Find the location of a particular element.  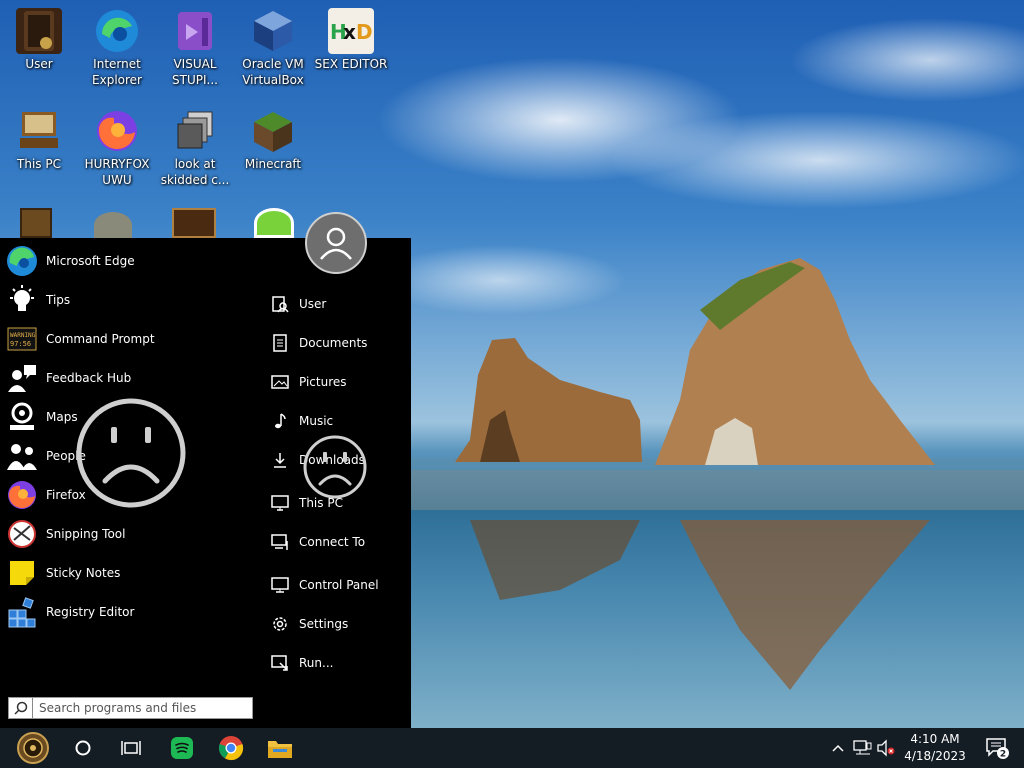

start-place-connect-to: Connect To is located at coordinates (335, 542).